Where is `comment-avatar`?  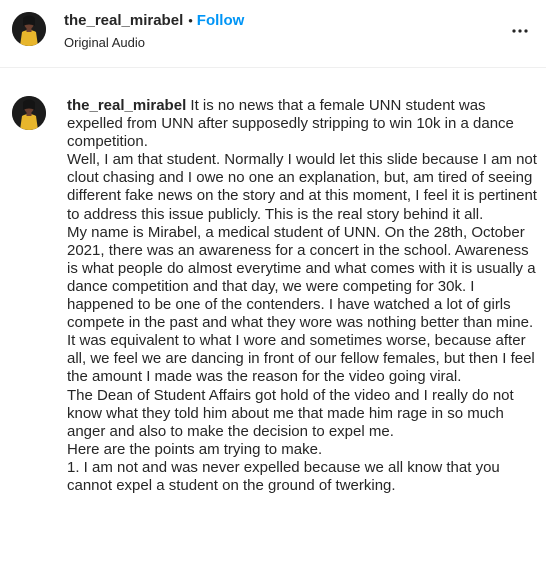 comment-avatar is located at coordinates (29, 113).